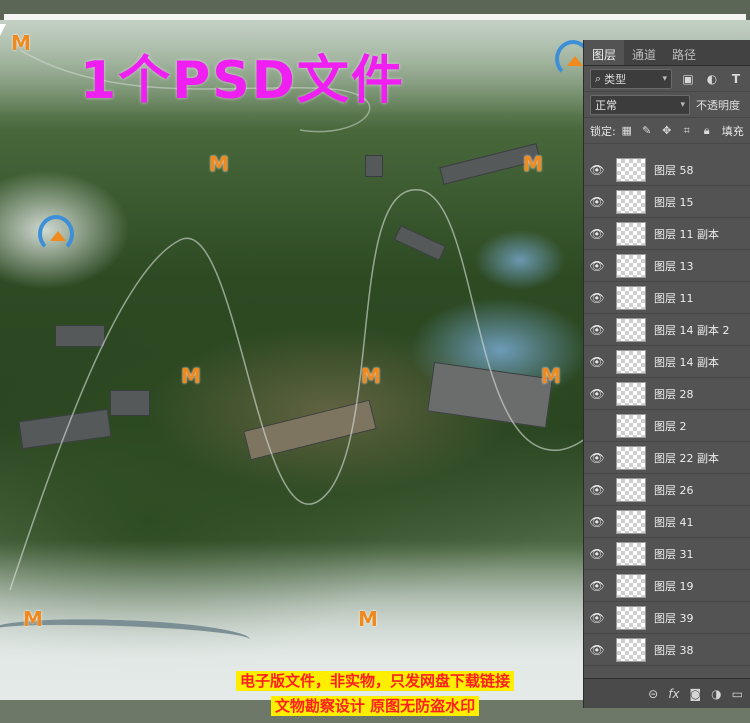 This screenshot has height=723, width=750. Describe the element at coordinates (674, 202) in the screenshot. I see `layer-name: 图层 15` at that location.